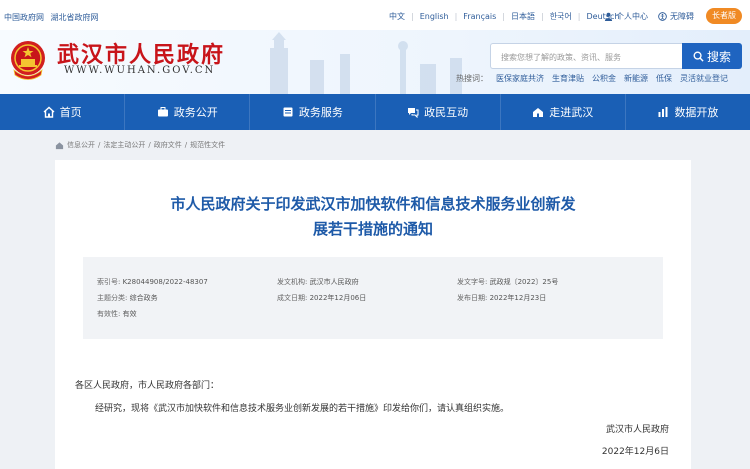 The height and width of the screenshot is (469, 750). I want to click on nav-item-gov-affairs-open: 政务公开, so click(188, 112).